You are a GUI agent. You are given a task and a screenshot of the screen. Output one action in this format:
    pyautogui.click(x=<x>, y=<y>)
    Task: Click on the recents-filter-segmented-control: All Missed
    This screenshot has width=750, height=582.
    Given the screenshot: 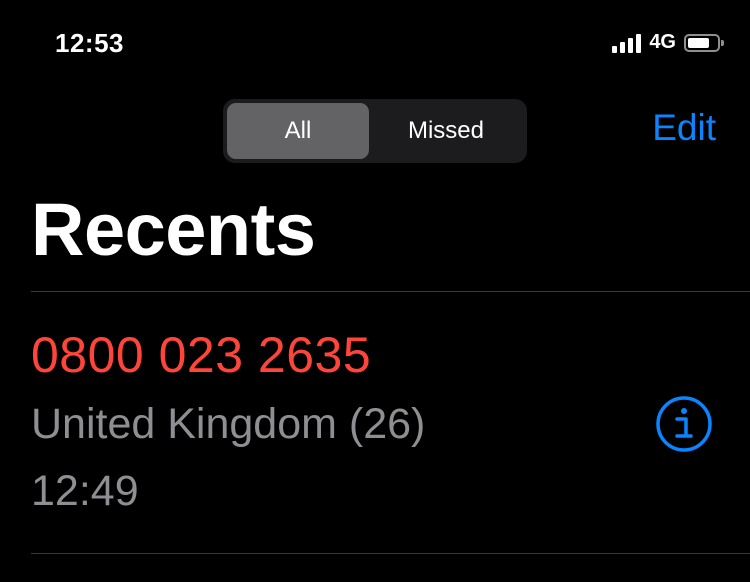 What is the action you would take?
    pyautogui.click(x=375, y=131)
    